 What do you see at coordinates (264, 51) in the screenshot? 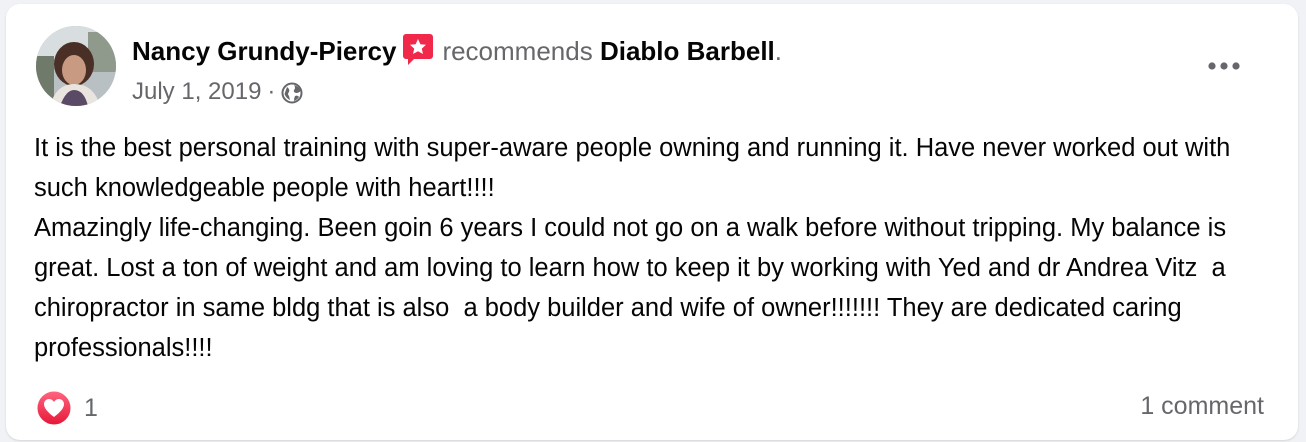
I see `author-name: Nancy Grundy-Piercy` at bounding box center [264, 51].